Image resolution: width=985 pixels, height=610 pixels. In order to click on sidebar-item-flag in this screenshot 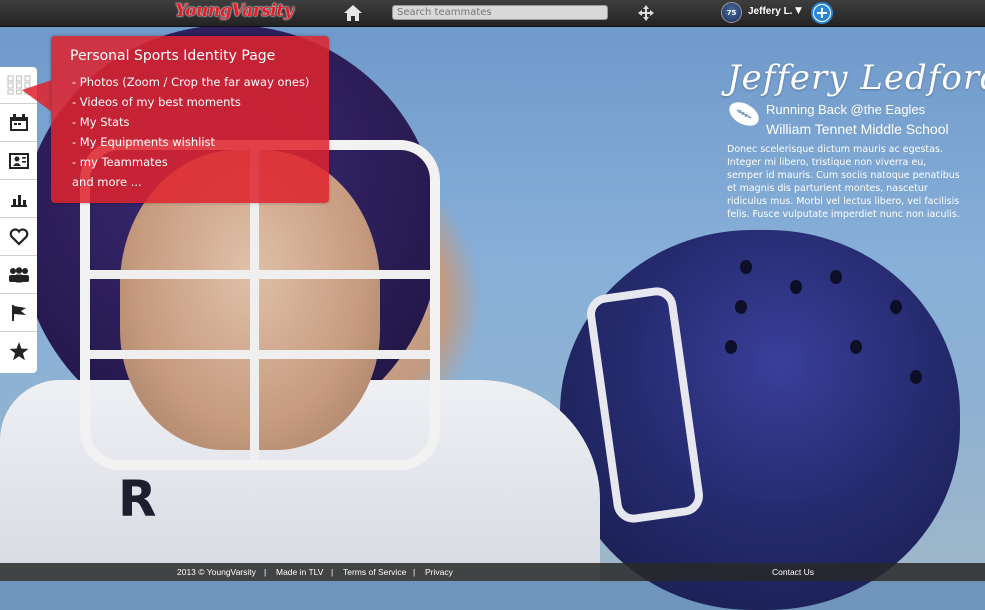, I will do `click(18, 313)`.